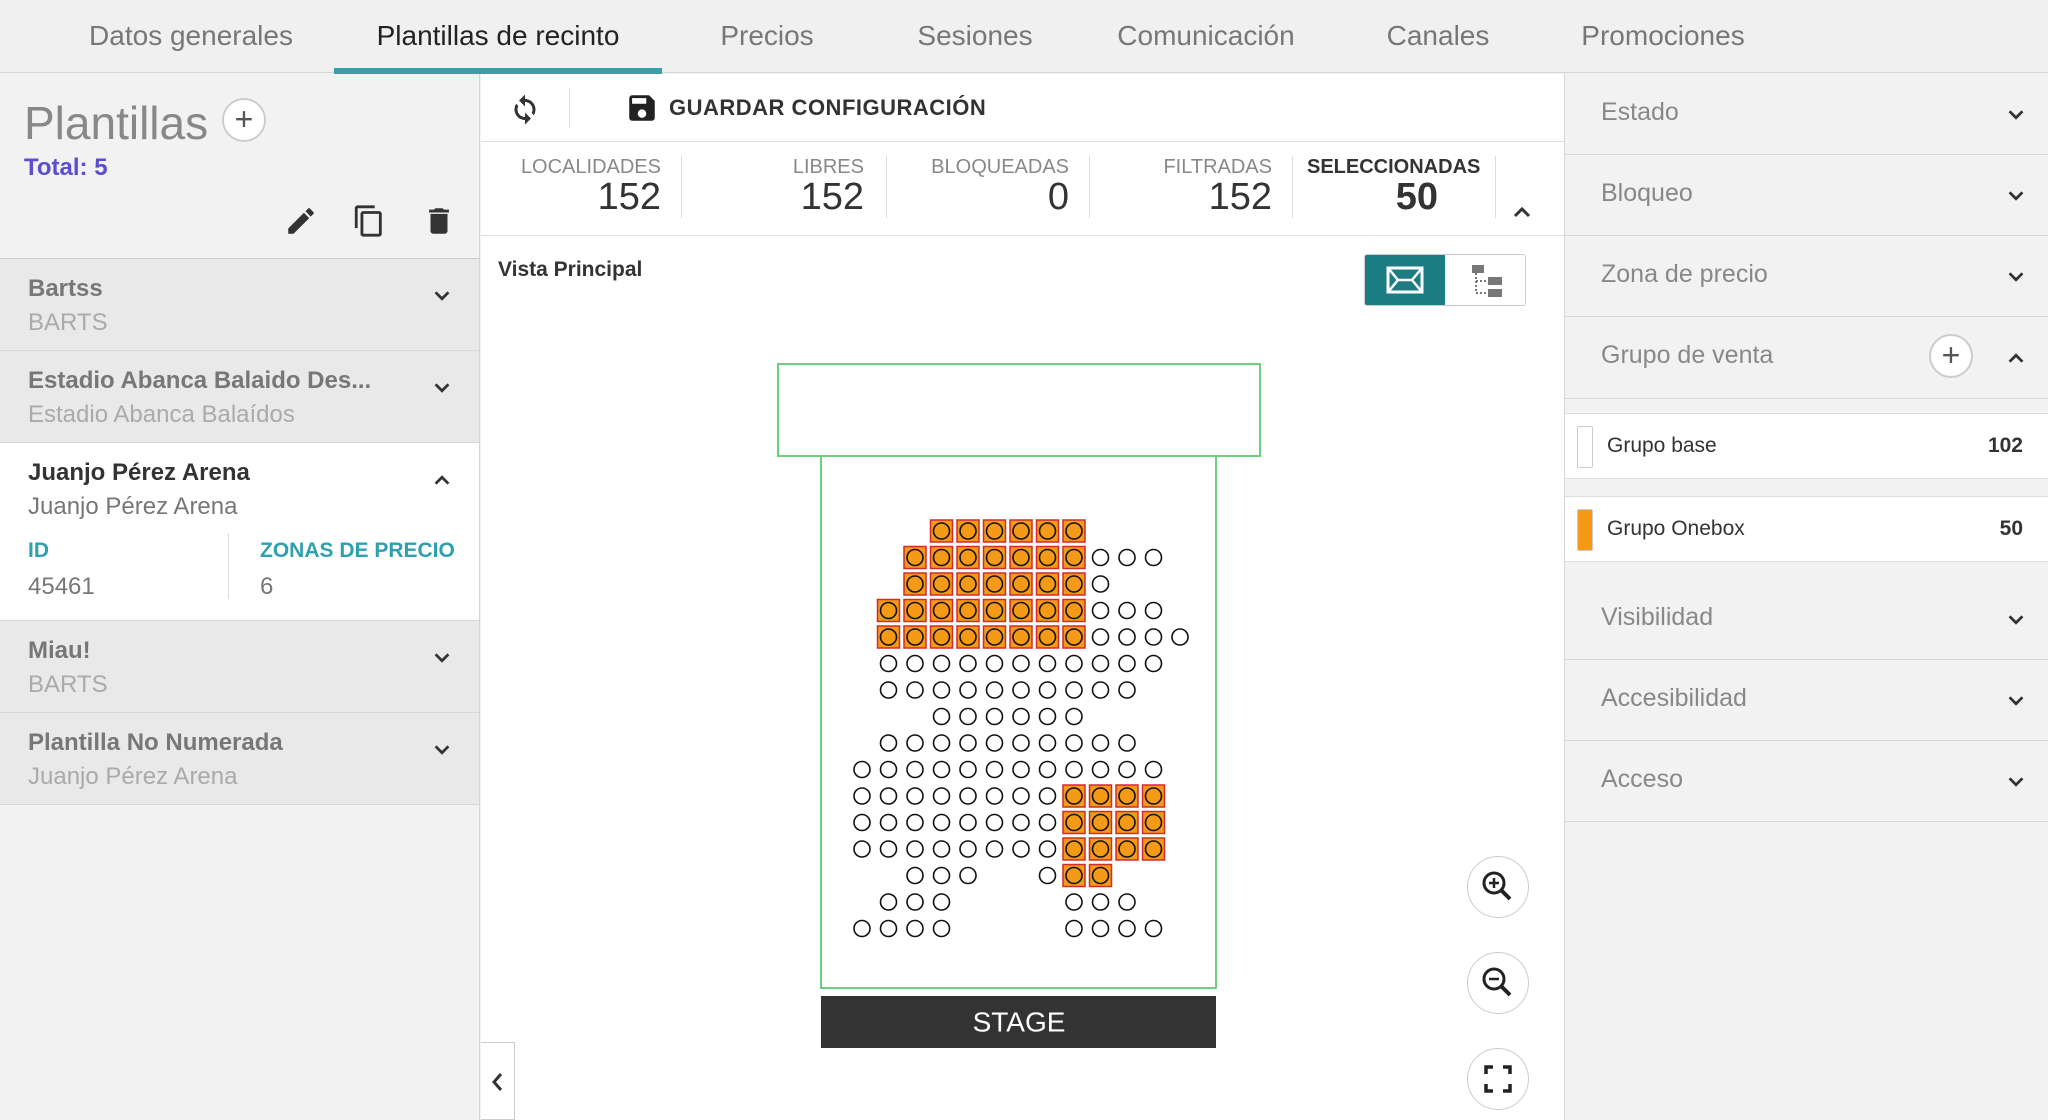  I want to click on sales-group-row: Grupo Onebox 50, so click(1806, 529).